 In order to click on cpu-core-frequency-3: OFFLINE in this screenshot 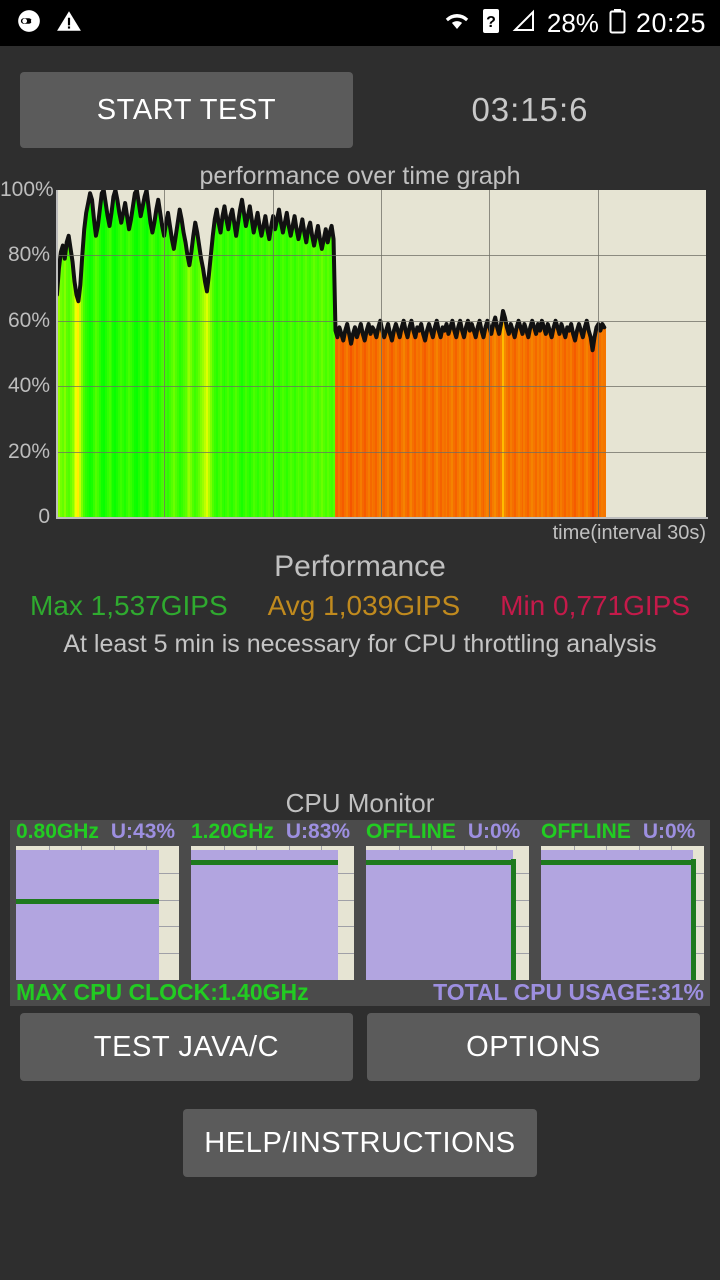, I will do `click(586, 831)`.